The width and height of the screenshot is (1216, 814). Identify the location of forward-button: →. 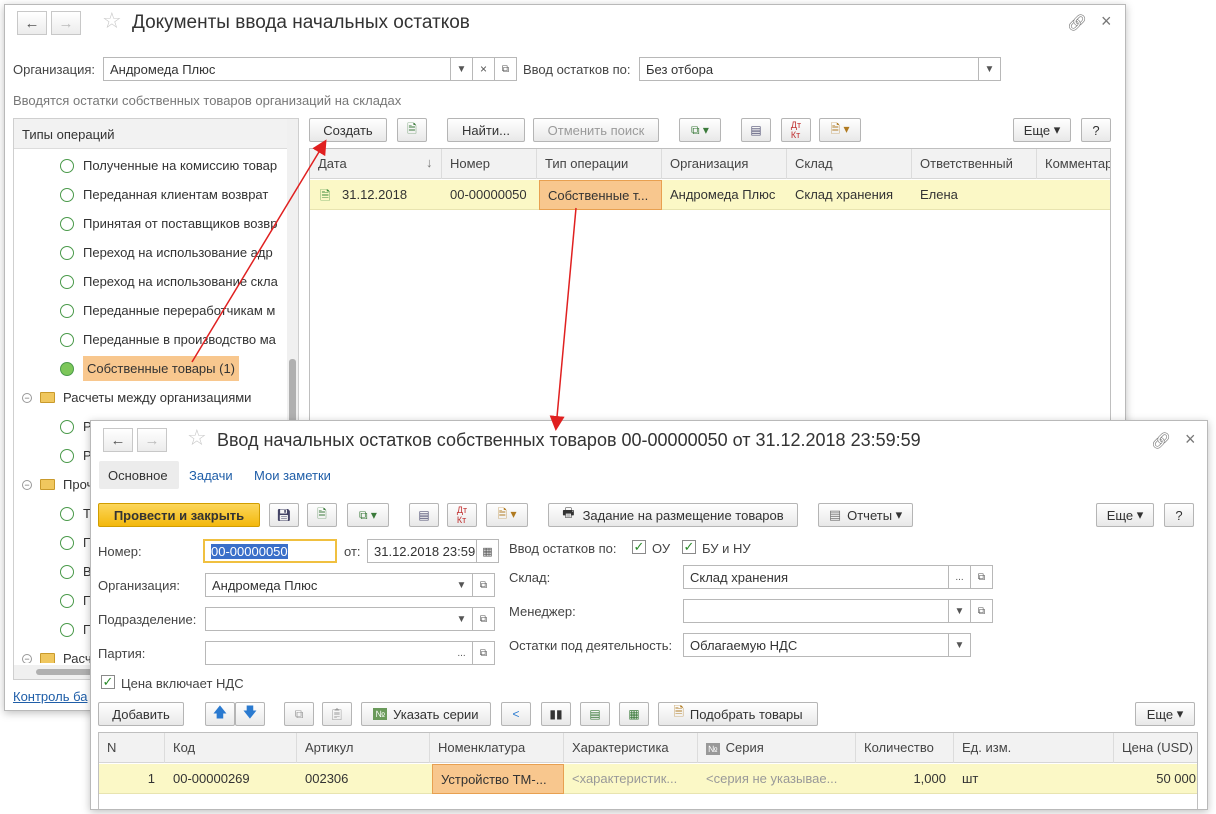
(66, 23).